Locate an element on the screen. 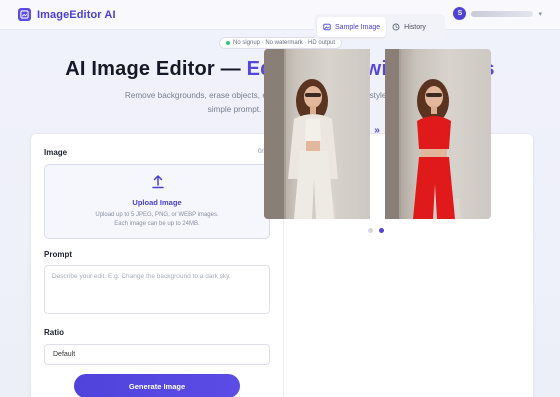 The image size is (560, 397). upload-hint-size: Each image can be up to 24MB. is located at coordinates (157, 224).